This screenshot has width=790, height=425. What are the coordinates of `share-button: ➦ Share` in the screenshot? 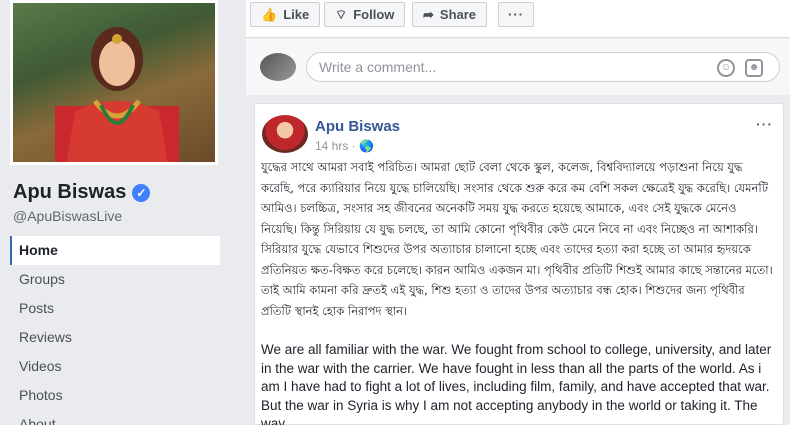 It's located at (450, 14).